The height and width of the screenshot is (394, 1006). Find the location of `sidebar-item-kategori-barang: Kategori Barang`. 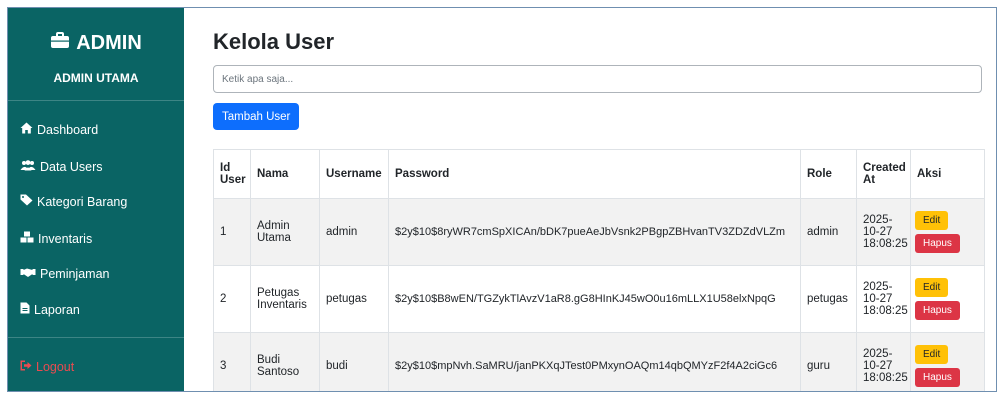

sidebar-item-kategori-barang: Kategori Barang is located at coordinates (73, 201).